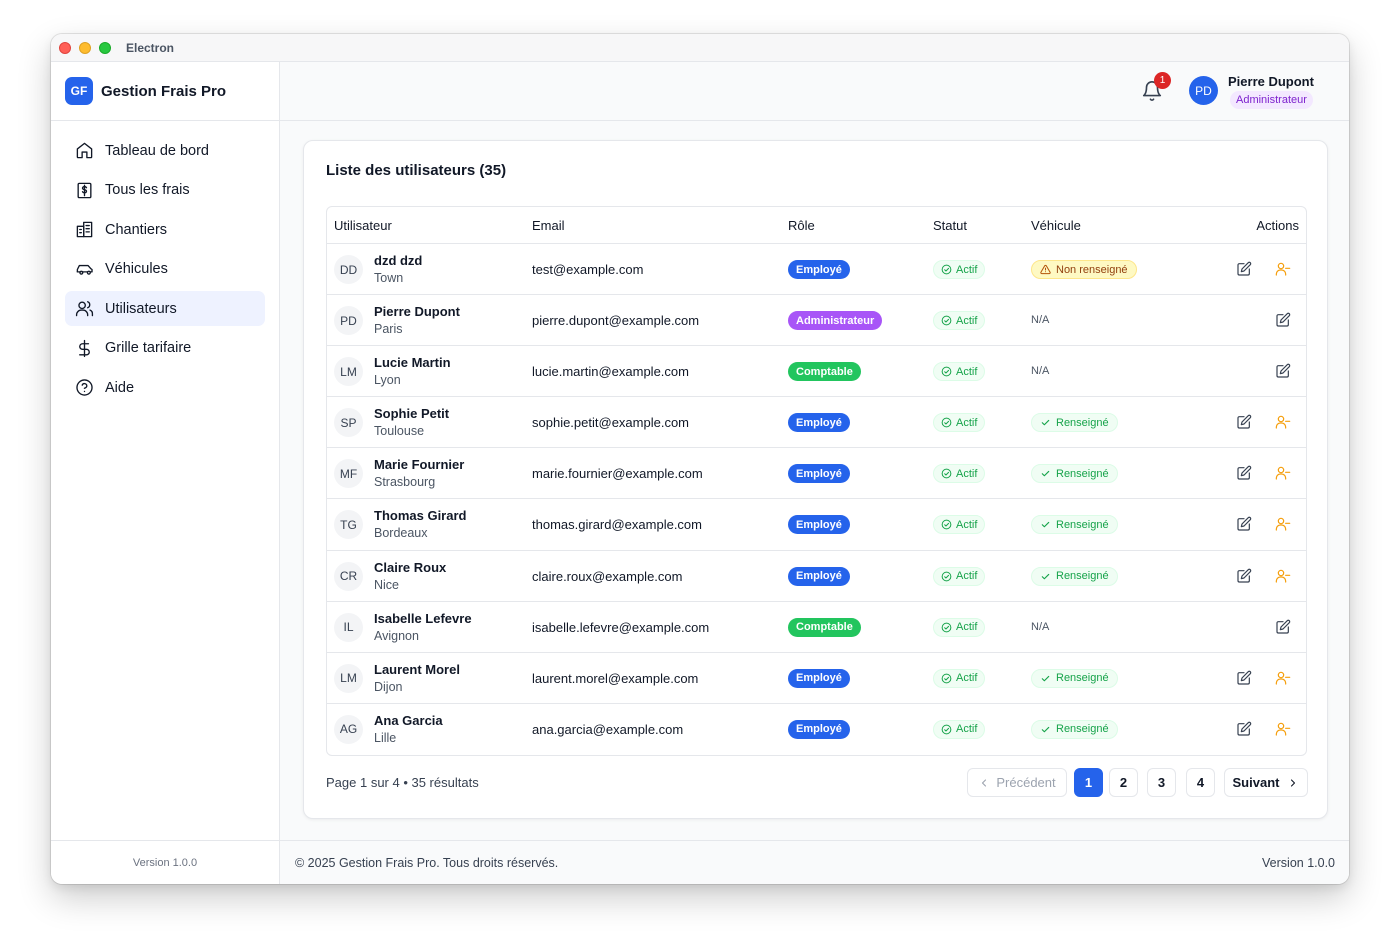  What do you see at coordinates (396, 635) in the screenshot?
I see `user-city-cell: Avignon` at bounding box center [396, 635].